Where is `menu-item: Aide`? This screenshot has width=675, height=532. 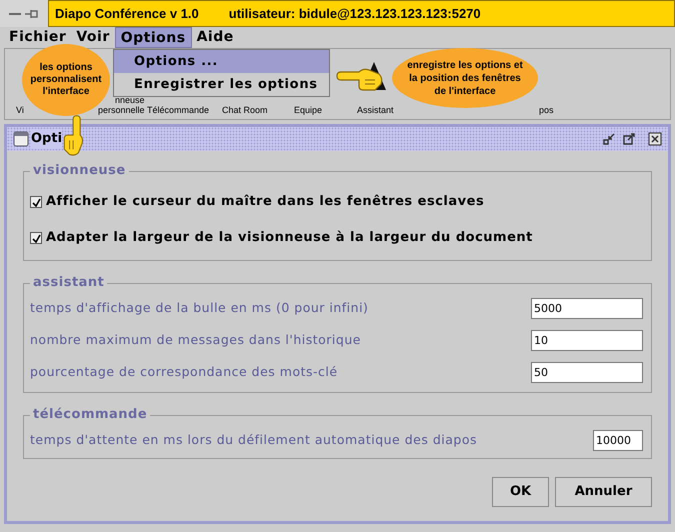
menu-item: Aide is located at coordinates (215, 37).